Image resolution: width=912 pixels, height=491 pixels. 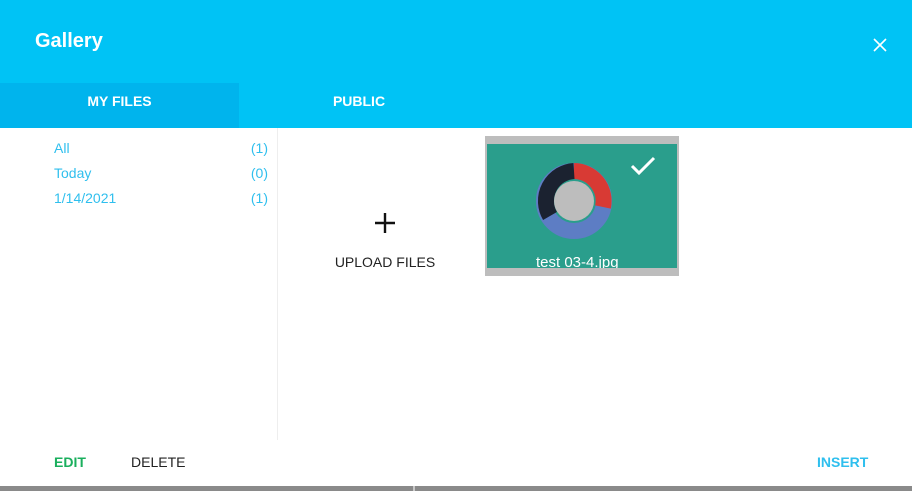 What do you see at coordinates (577, 261) in the screenshot?
I see `file-name: test 03-4.jpg` at bounding box center [577, 261].